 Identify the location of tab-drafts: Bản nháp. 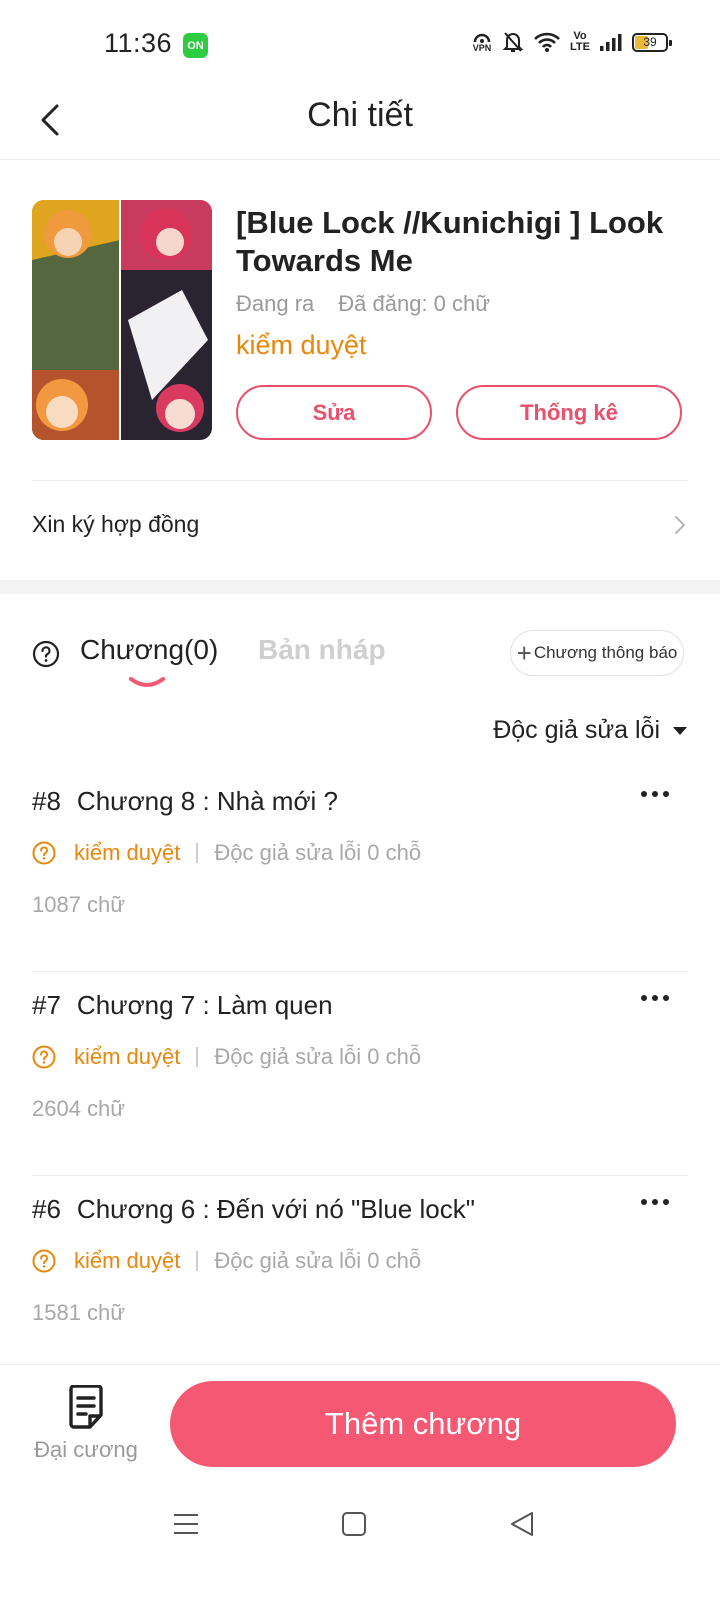
(322, 650).